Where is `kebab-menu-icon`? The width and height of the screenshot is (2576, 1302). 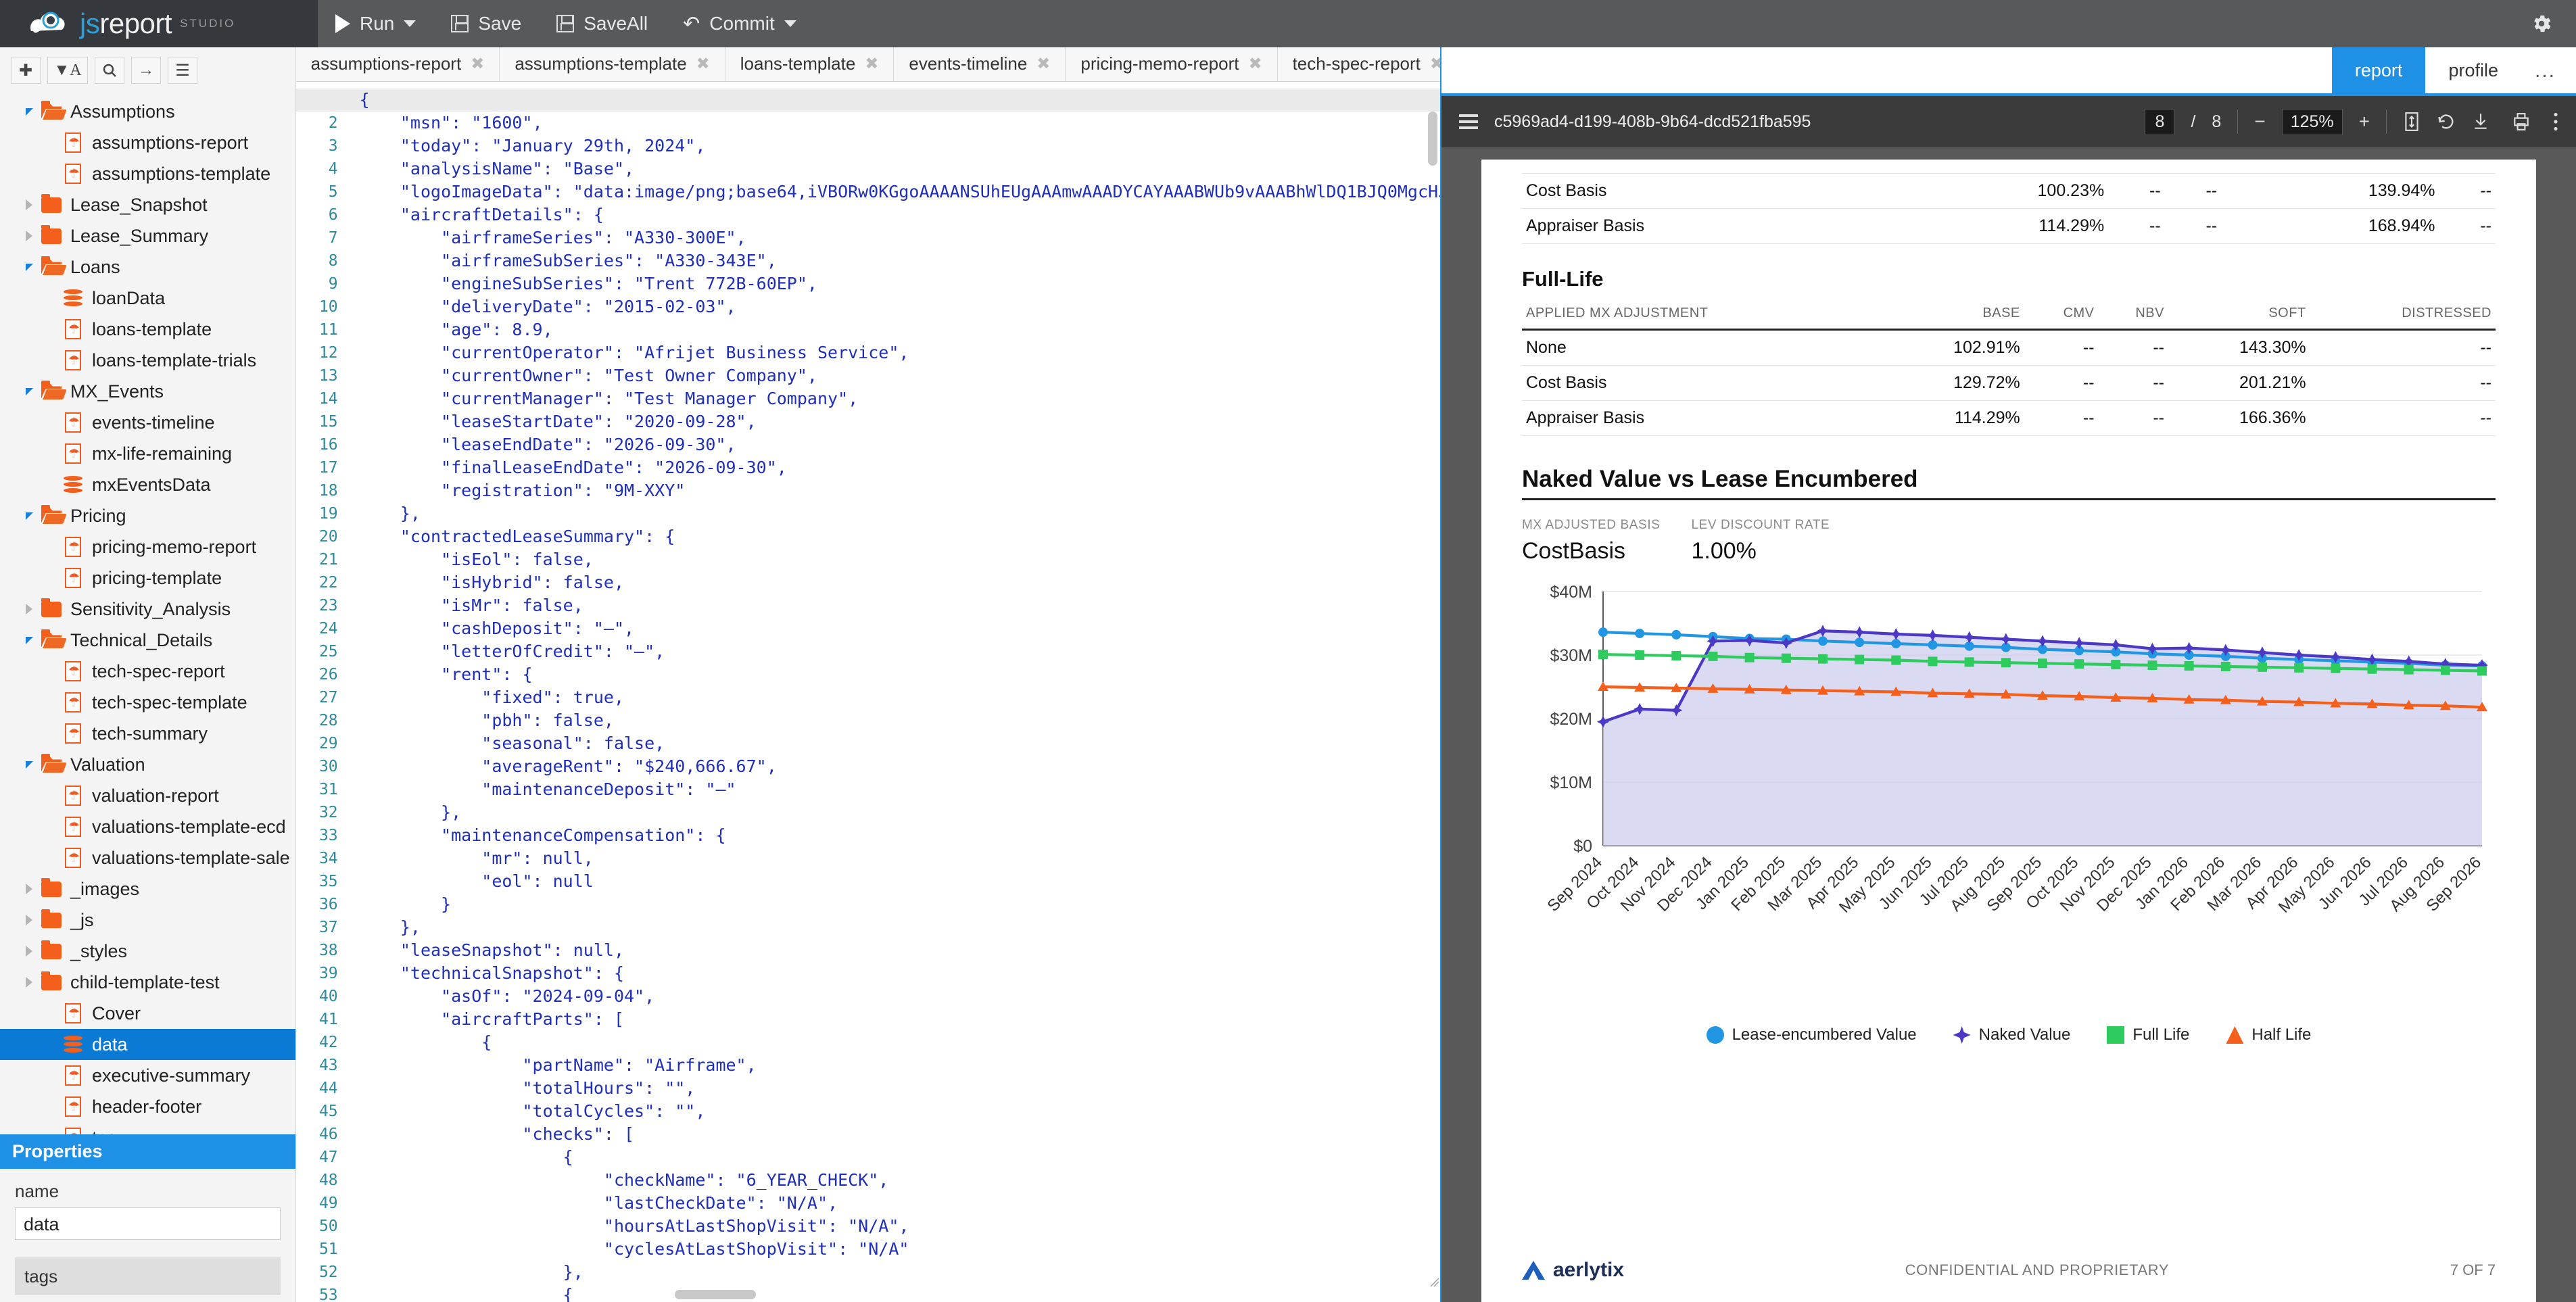 kebab-menu-icon is located at coordinates (2555, 121).